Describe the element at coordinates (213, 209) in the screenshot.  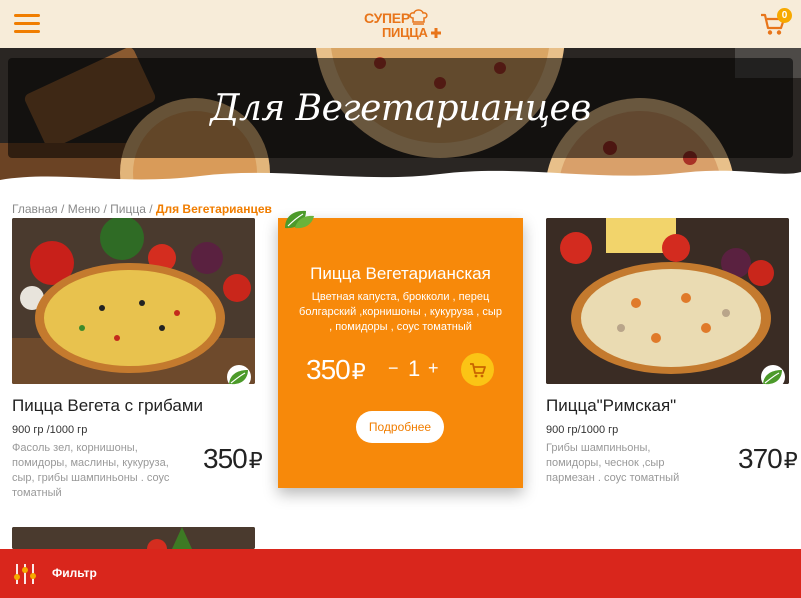
I see `breadcrumb-current: Для Вегетарианцев` at that location.